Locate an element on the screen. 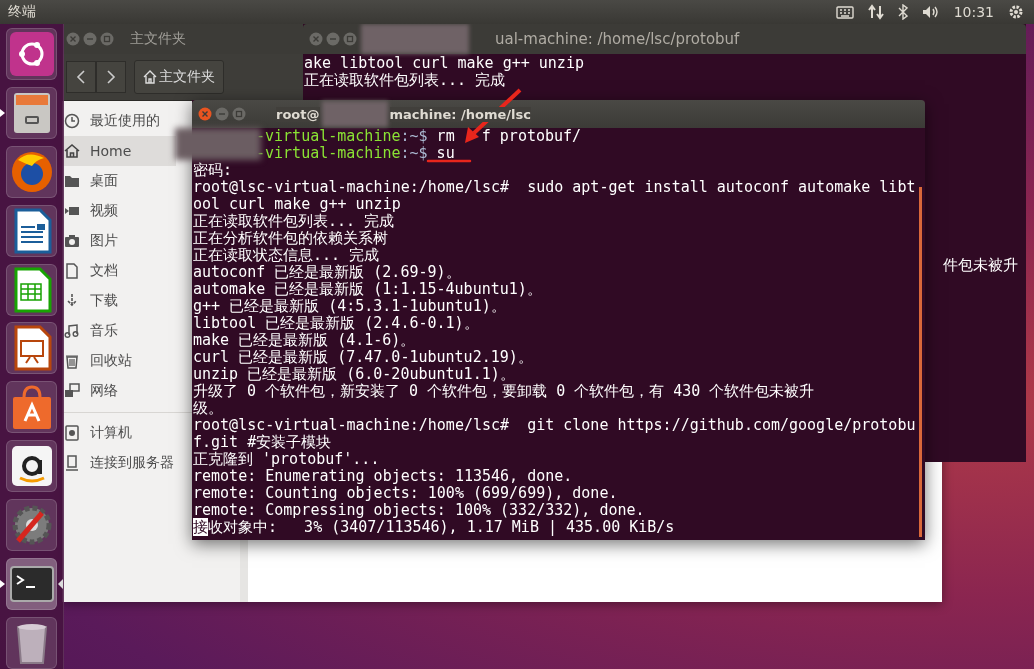 The image size is (1034, 669). clock-text: 10:31 is located at coordinates (973, 12).